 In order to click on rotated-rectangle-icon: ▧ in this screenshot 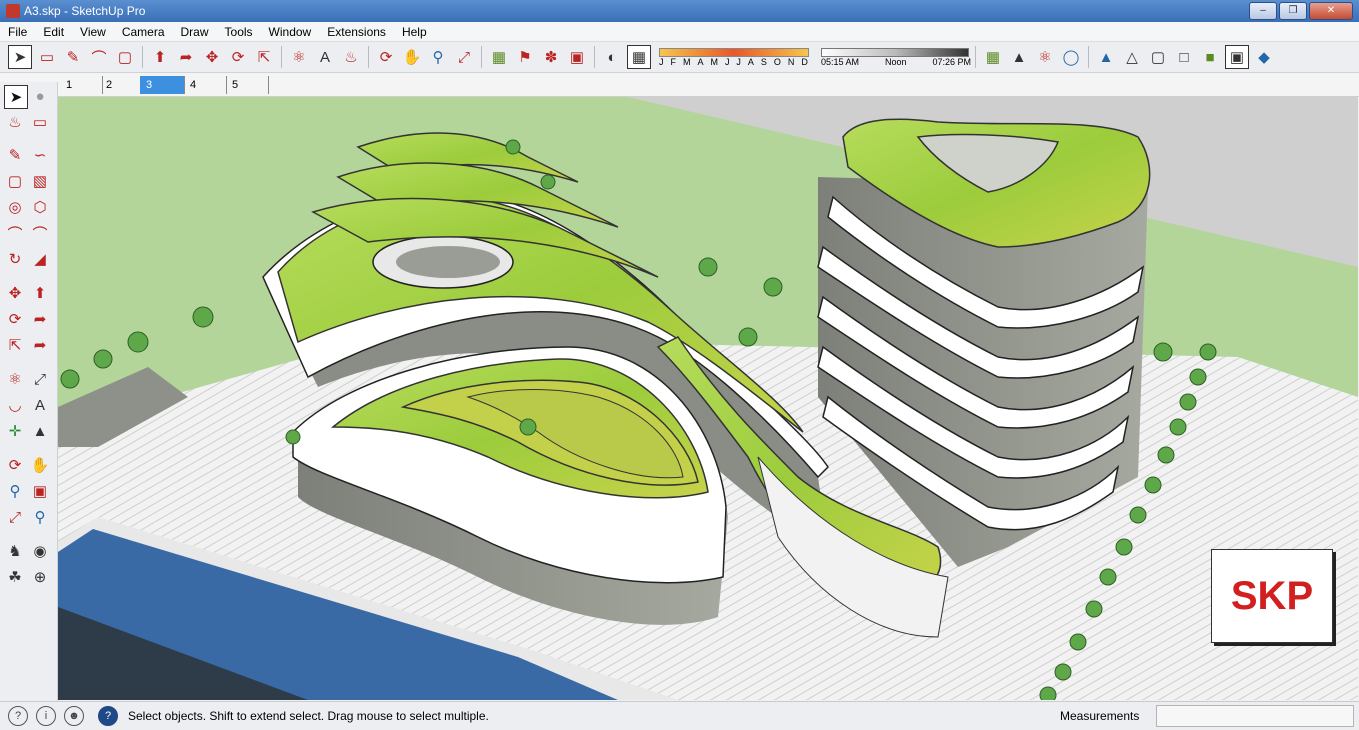, I will do `click(40, 181)`.